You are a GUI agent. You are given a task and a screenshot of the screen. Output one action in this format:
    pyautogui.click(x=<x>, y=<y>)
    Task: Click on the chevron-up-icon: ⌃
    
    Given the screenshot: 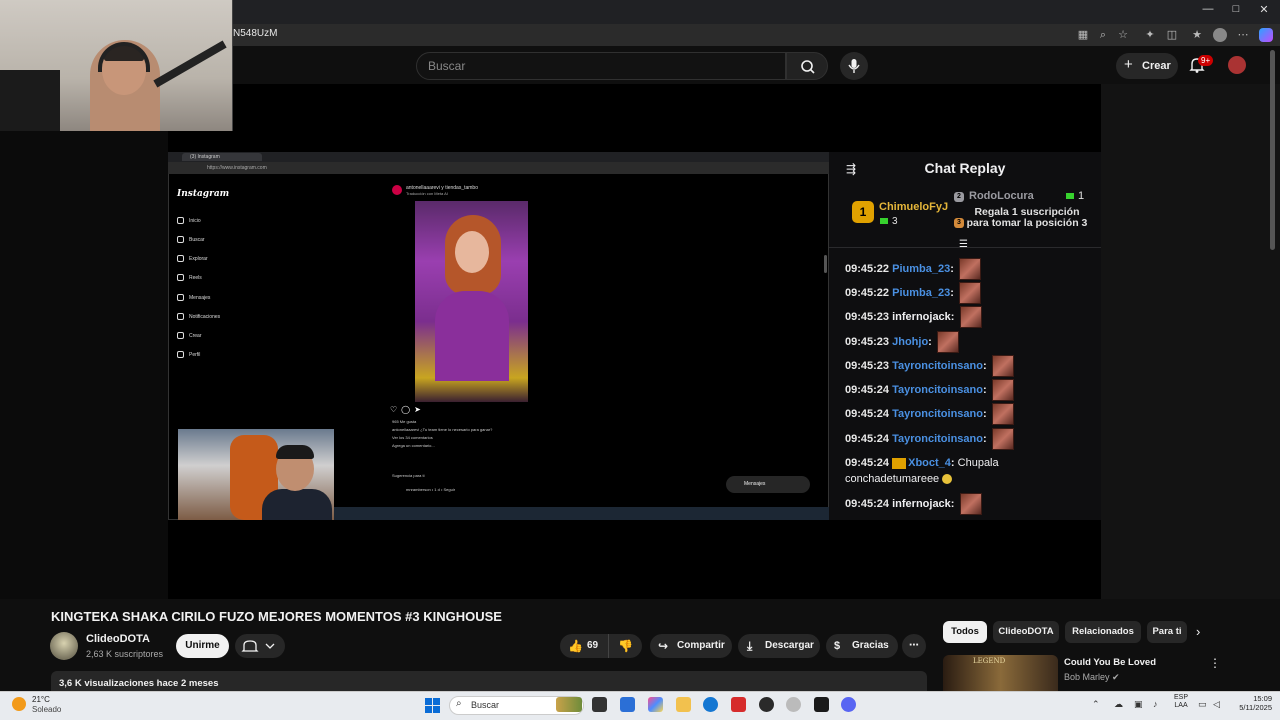 What is the action you would take?
    pyautogui.click(x=1096, y=704)
    